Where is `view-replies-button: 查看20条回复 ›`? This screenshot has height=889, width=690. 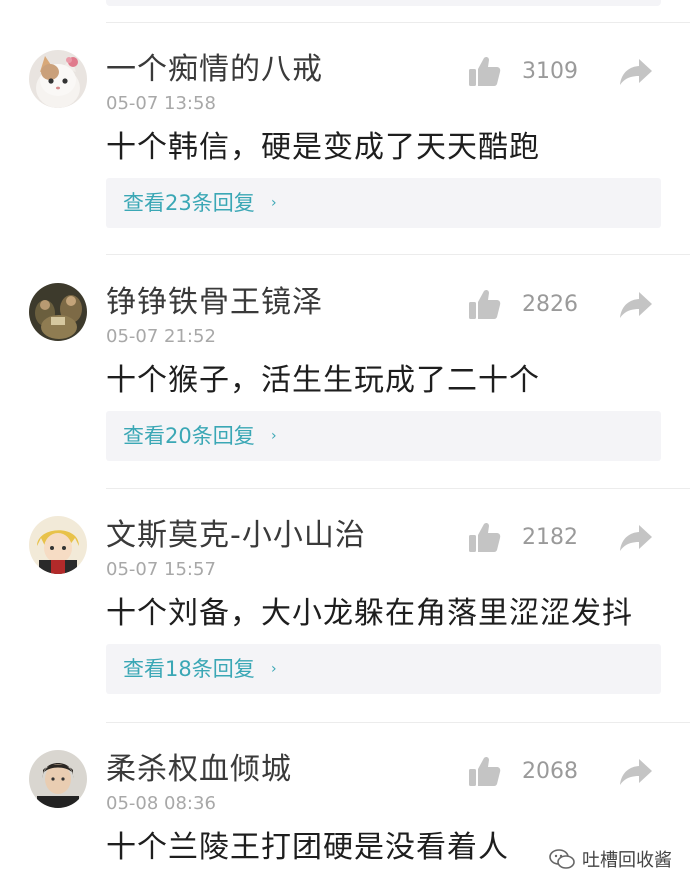 view-replies-button: 查看20条回复 › is located at coordinates (383, 436).